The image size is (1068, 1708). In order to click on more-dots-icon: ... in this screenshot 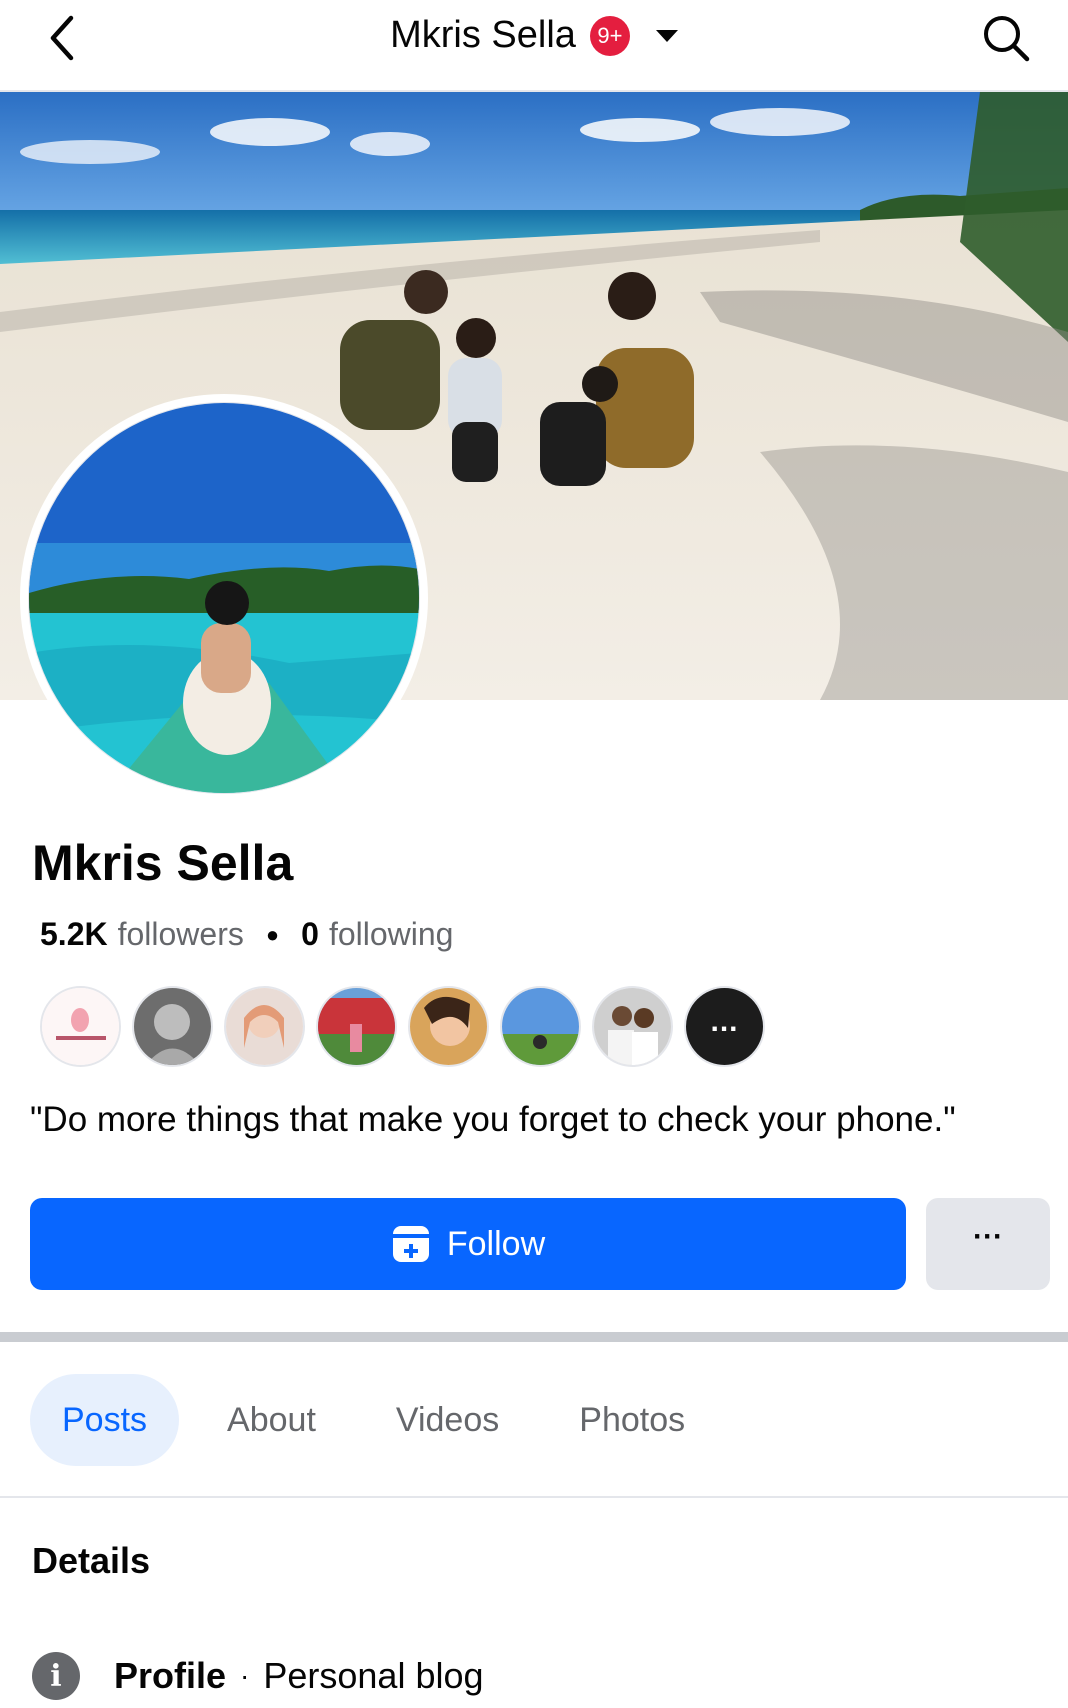, I will do `click(724, 1021)`.